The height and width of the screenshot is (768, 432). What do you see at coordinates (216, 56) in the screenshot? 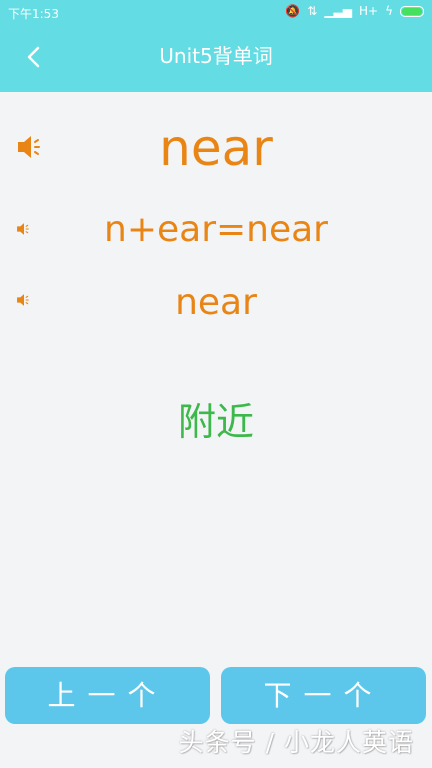
I see `page-title: Unit5背单词` at bounding box center [216, 56].